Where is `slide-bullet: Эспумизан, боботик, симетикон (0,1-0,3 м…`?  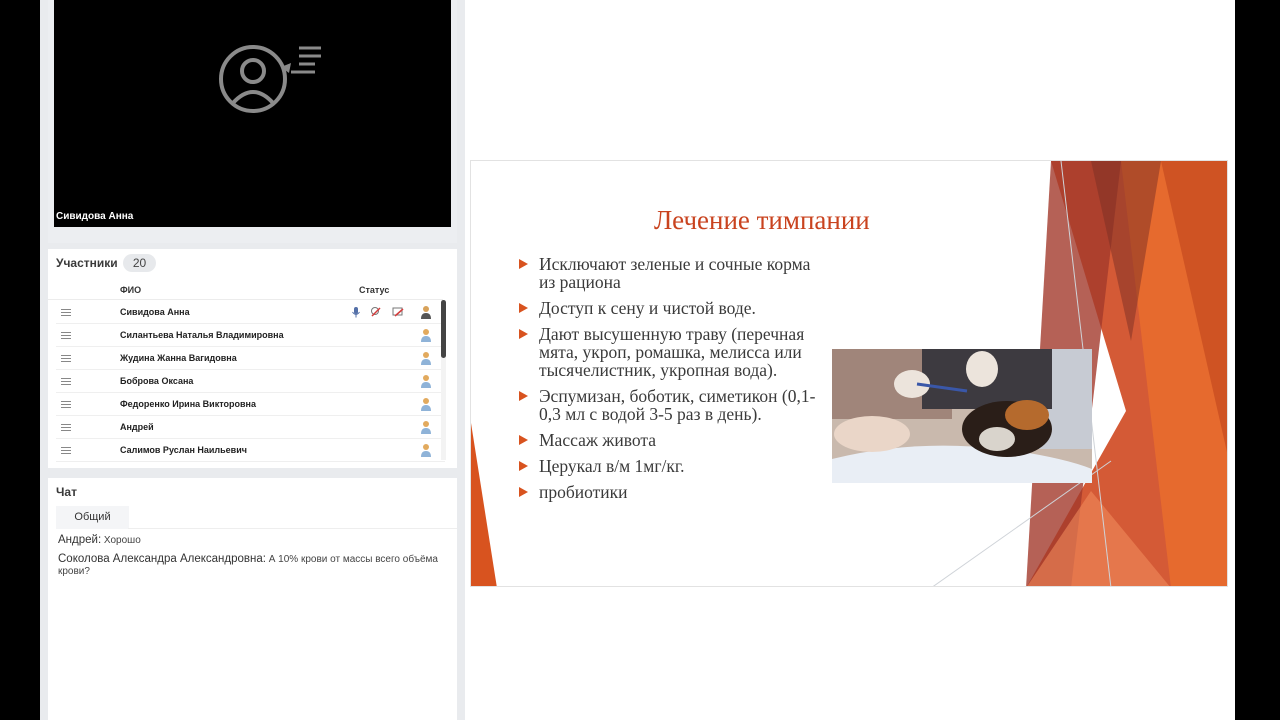
slide-bullet: Эспумизан, боботик, симетикон (0,1-0,3 м… is located at coordinates (674, 405).